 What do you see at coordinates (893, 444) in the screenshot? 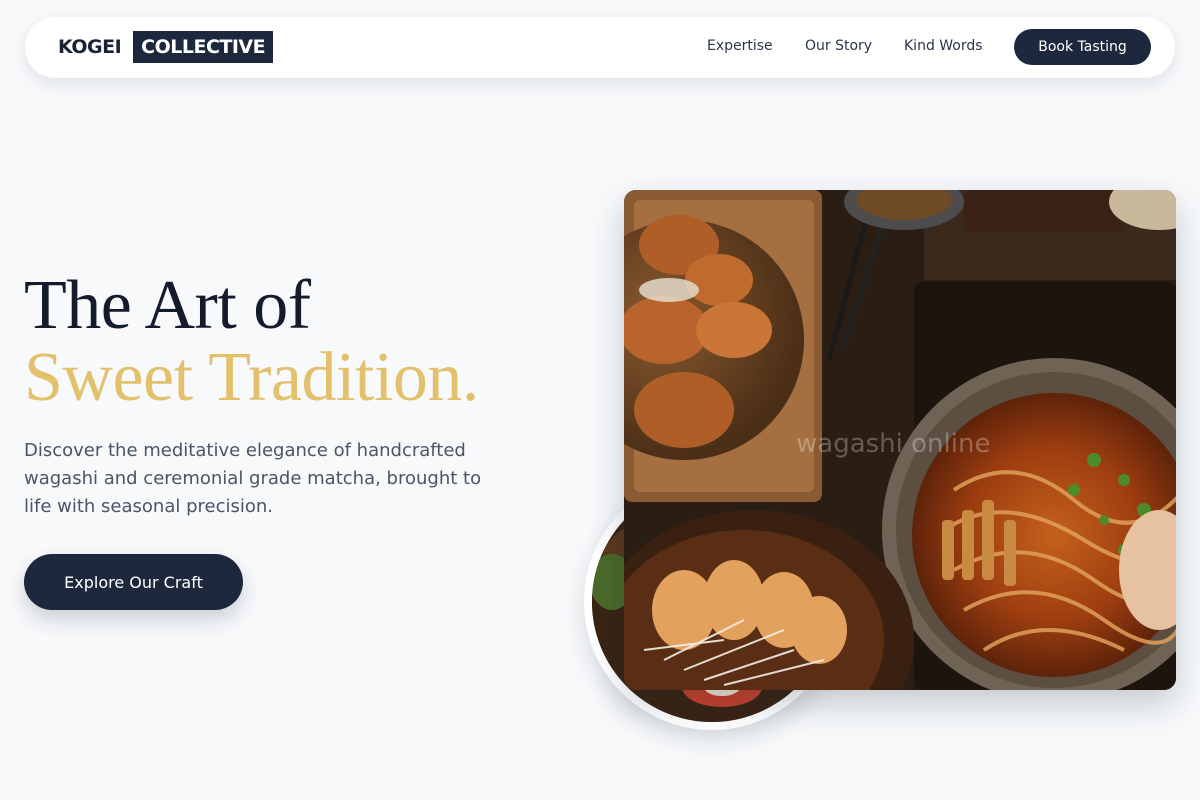
I see `photo-watermark: wagashi online` at bounding box center [893, 444].